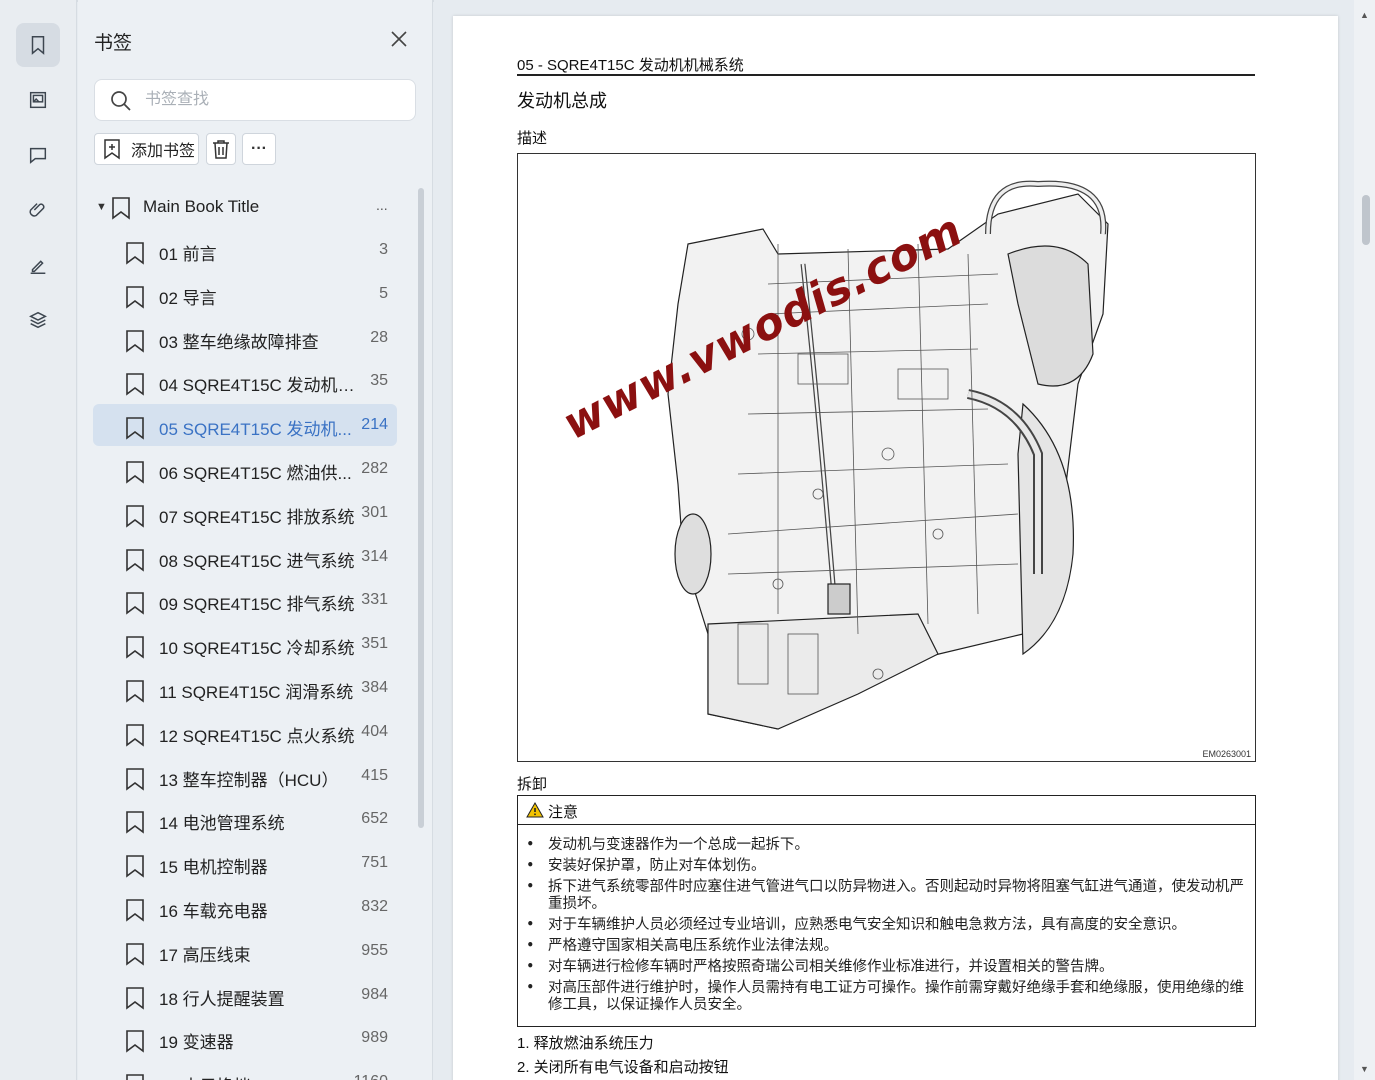 The image size is (1375, 1080). I want to click on add-bookmark-button: 添加书签, so click(146, 149).